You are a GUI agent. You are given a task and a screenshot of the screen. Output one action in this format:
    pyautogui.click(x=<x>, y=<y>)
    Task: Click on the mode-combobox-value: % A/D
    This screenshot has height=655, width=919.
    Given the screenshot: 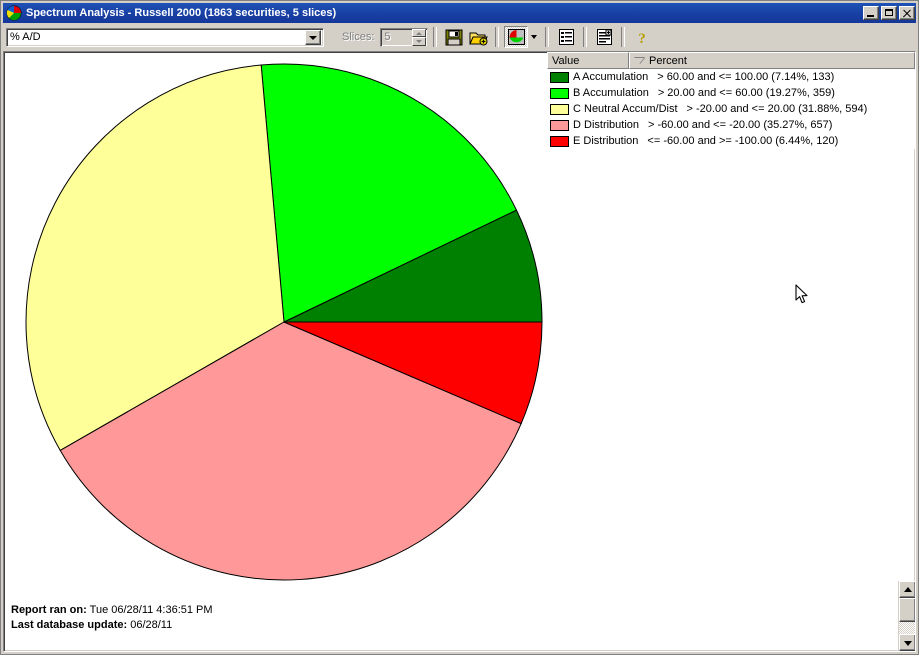 What is the action you would take?
    pyautogui.click(x=25, y=37)
    